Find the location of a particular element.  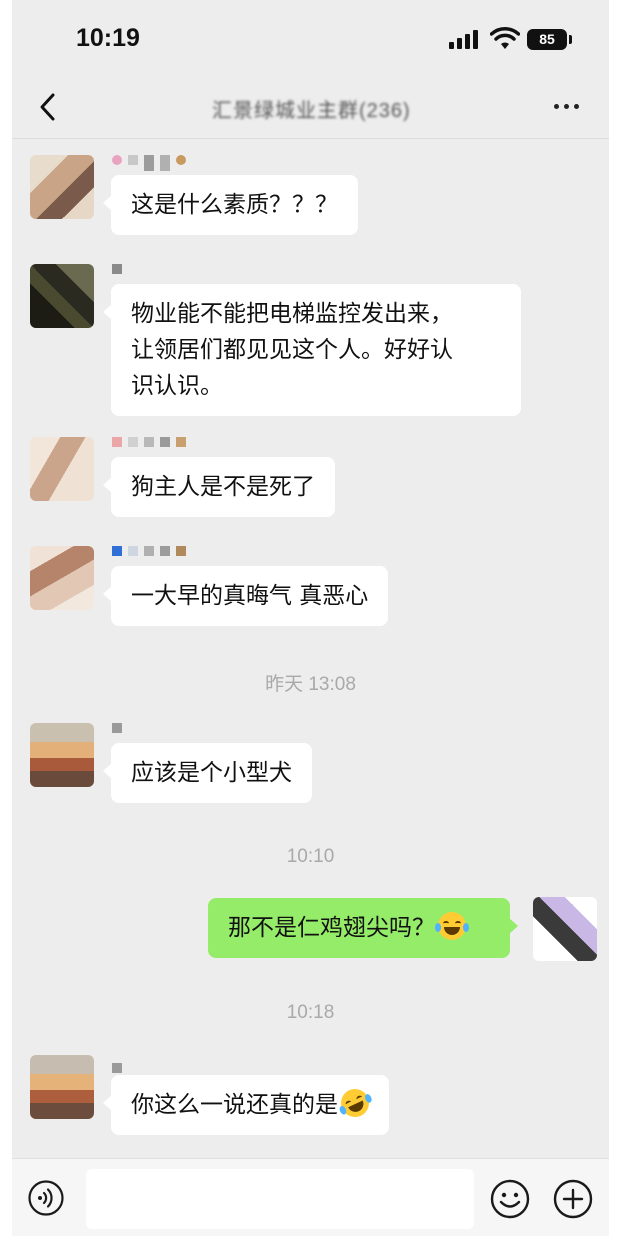

my-avatar is located at coordinates (565, 929).